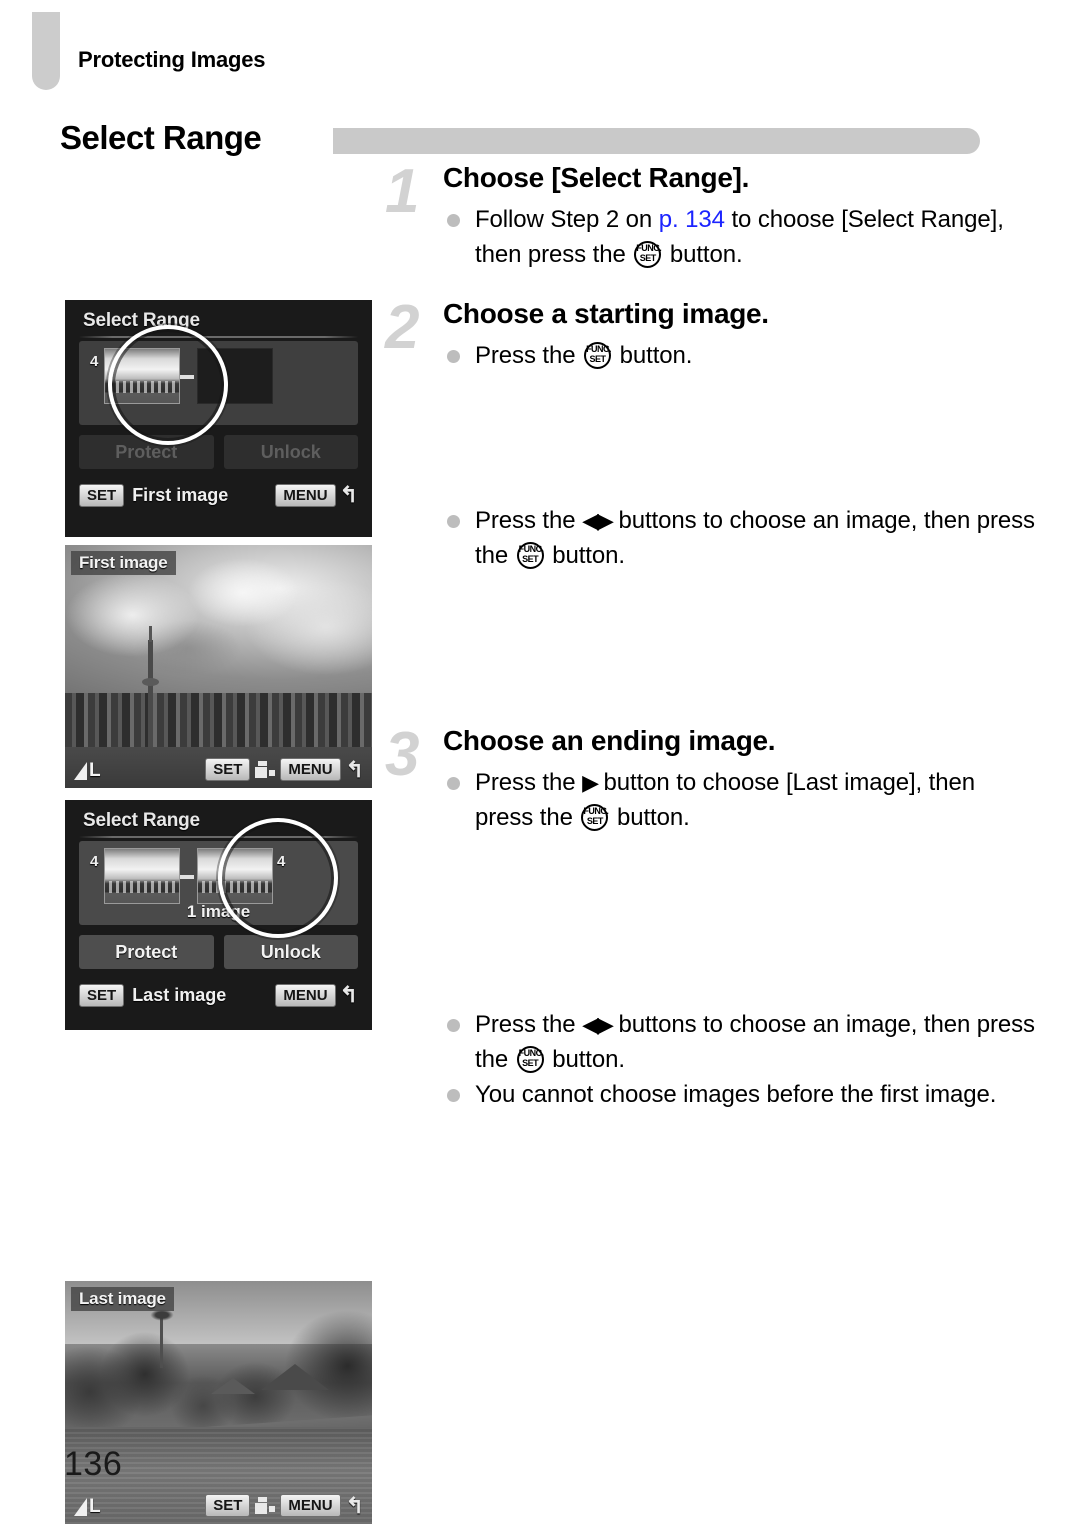 The image size is (1080, 1524). What do you see at coordinates (122, 1299) in the screenshot?
I see `screen4-image-tag: Last image` at bounding box center [122, 1299].